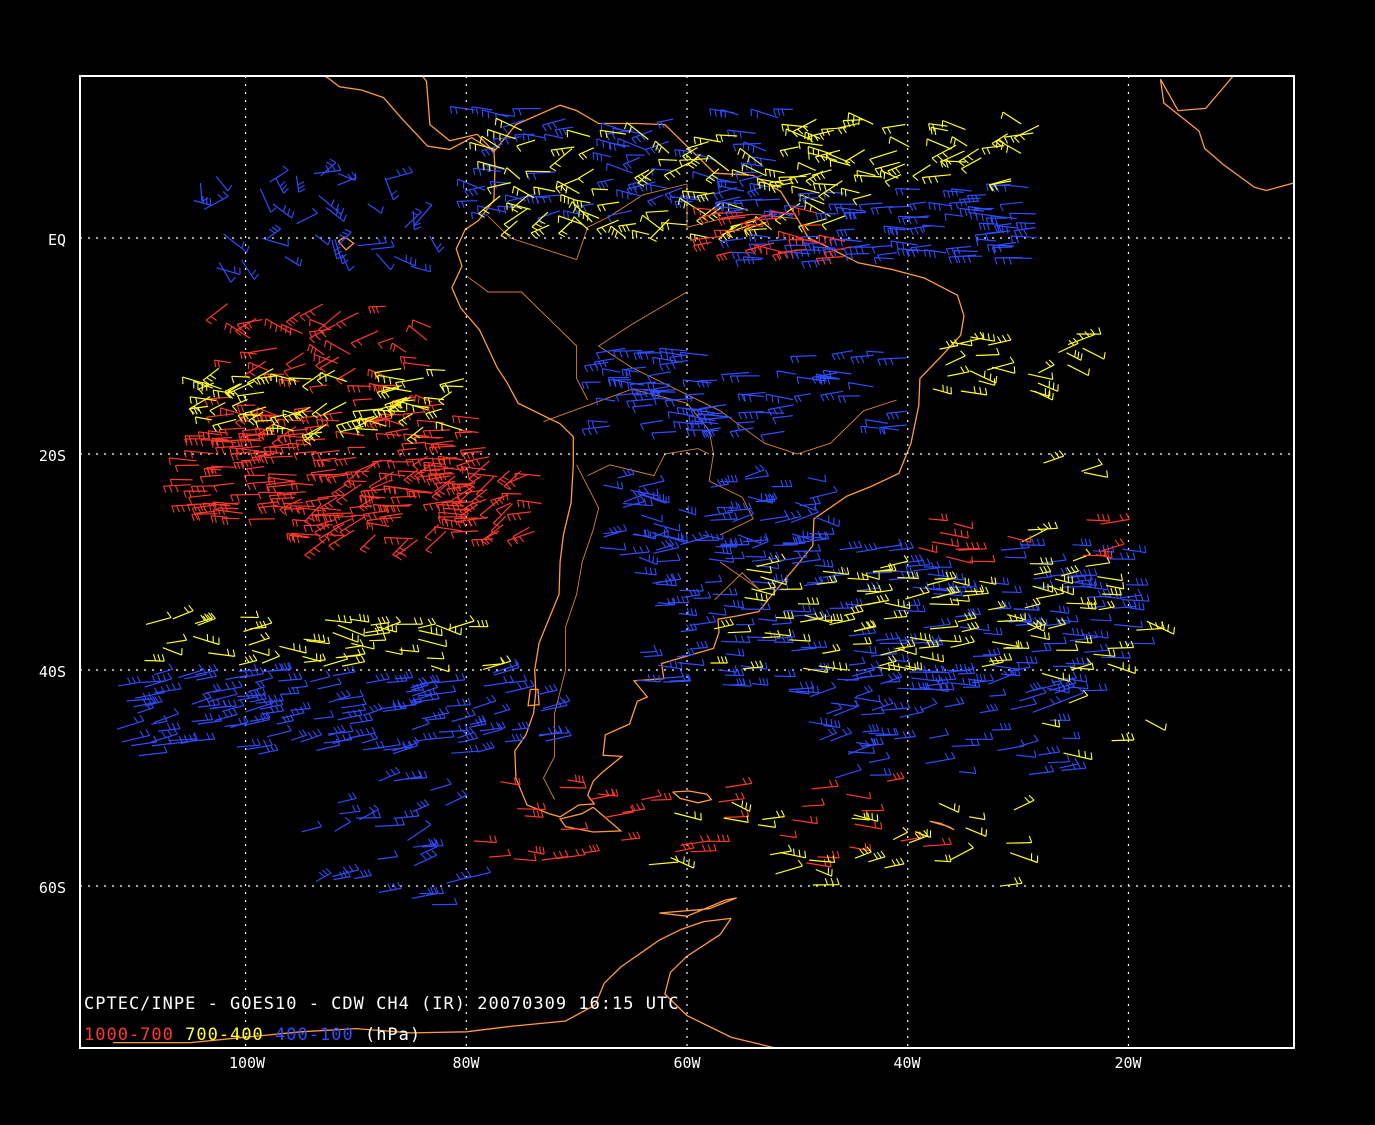 Image resolution: width=1375 pixels, height=1125 pixels. Describe the element at coordinates (466, 1063) in the screenshot. I see `lon-label-80w: 80W` at that location.